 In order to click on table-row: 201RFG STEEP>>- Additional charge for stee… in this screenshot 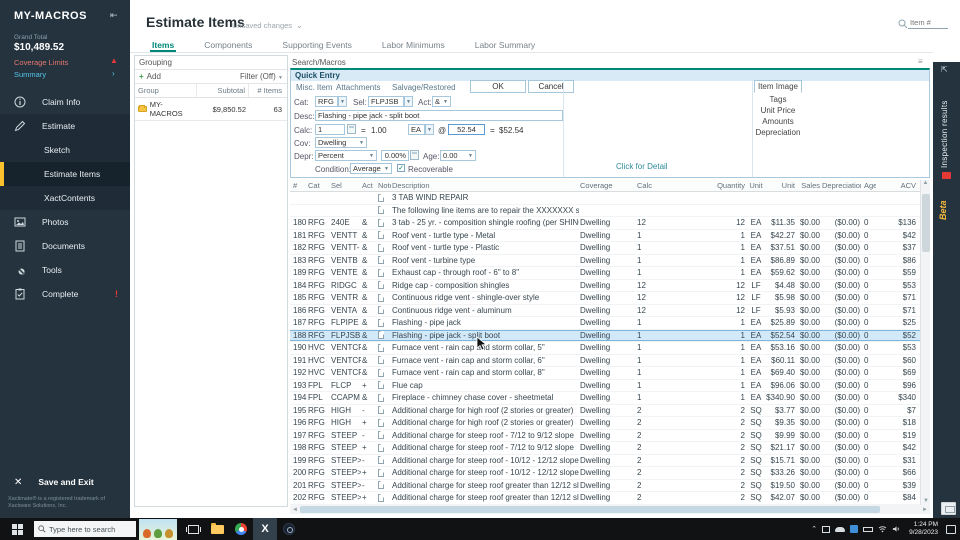, I will do `click(605, 486)`.